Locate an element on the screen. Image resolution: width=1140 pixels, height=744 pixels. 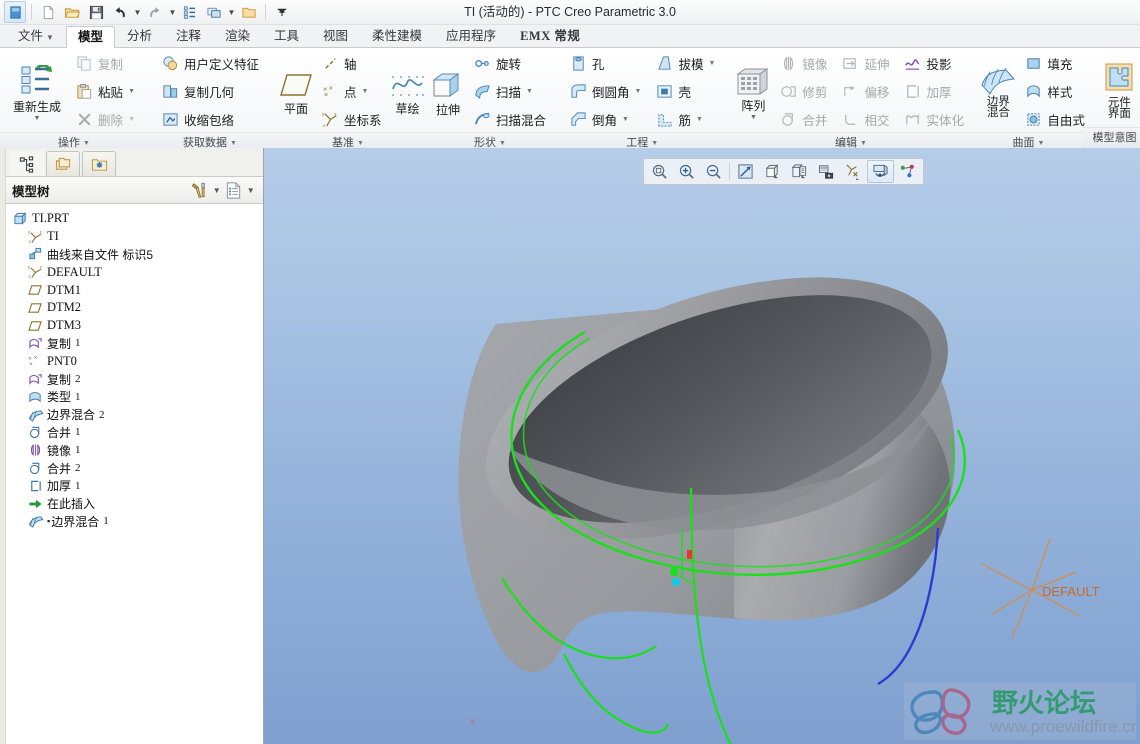
sketch-button: 草绘 is located at coordinates (408, 91).